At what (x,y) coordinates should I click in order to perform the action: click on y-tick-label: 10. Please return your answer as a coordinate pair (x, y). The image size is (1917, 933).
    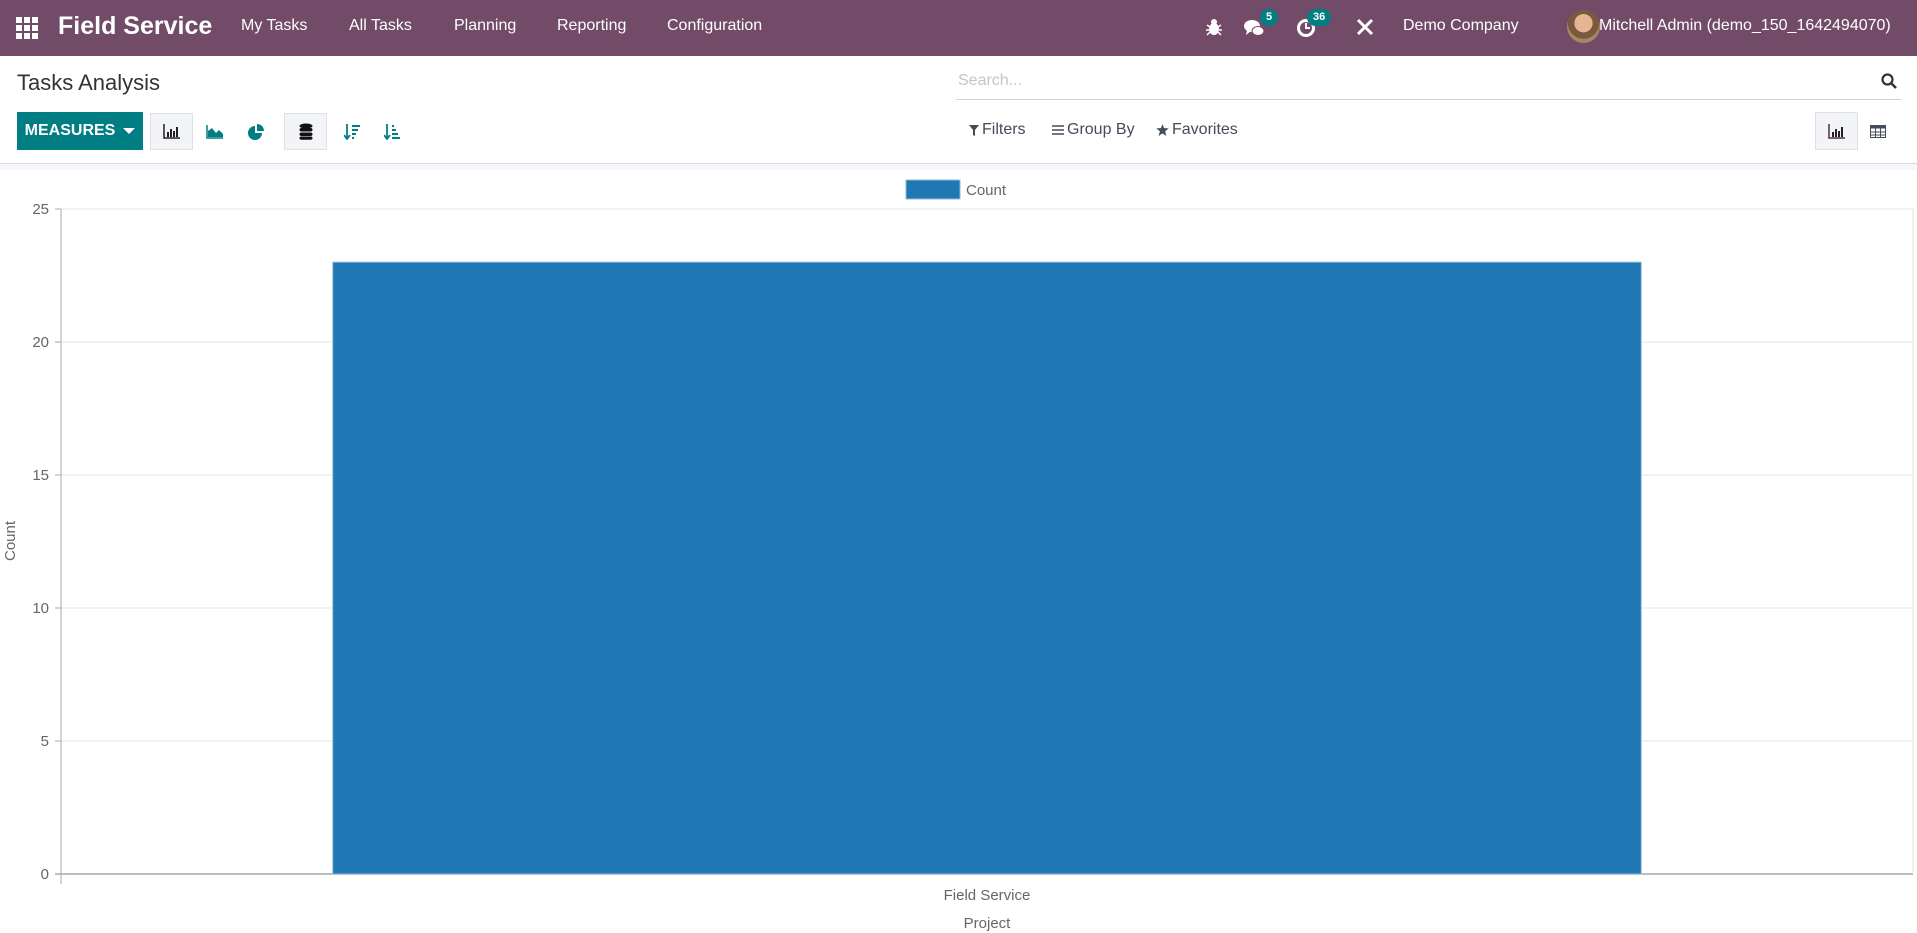
    Looking at the image, I should click on (40, 608).